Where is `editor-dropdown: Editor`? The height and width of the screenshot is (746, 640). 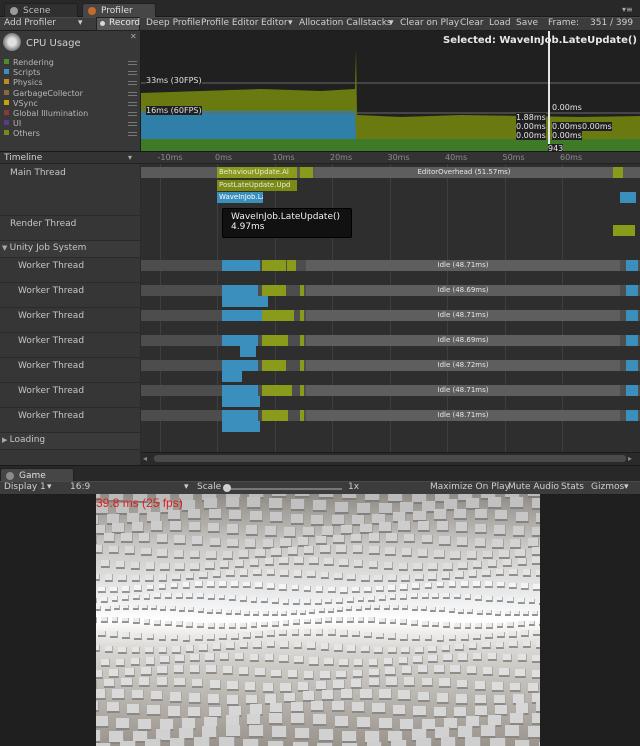
editor-dropdown: Editor is located at coordinates (274, 23).